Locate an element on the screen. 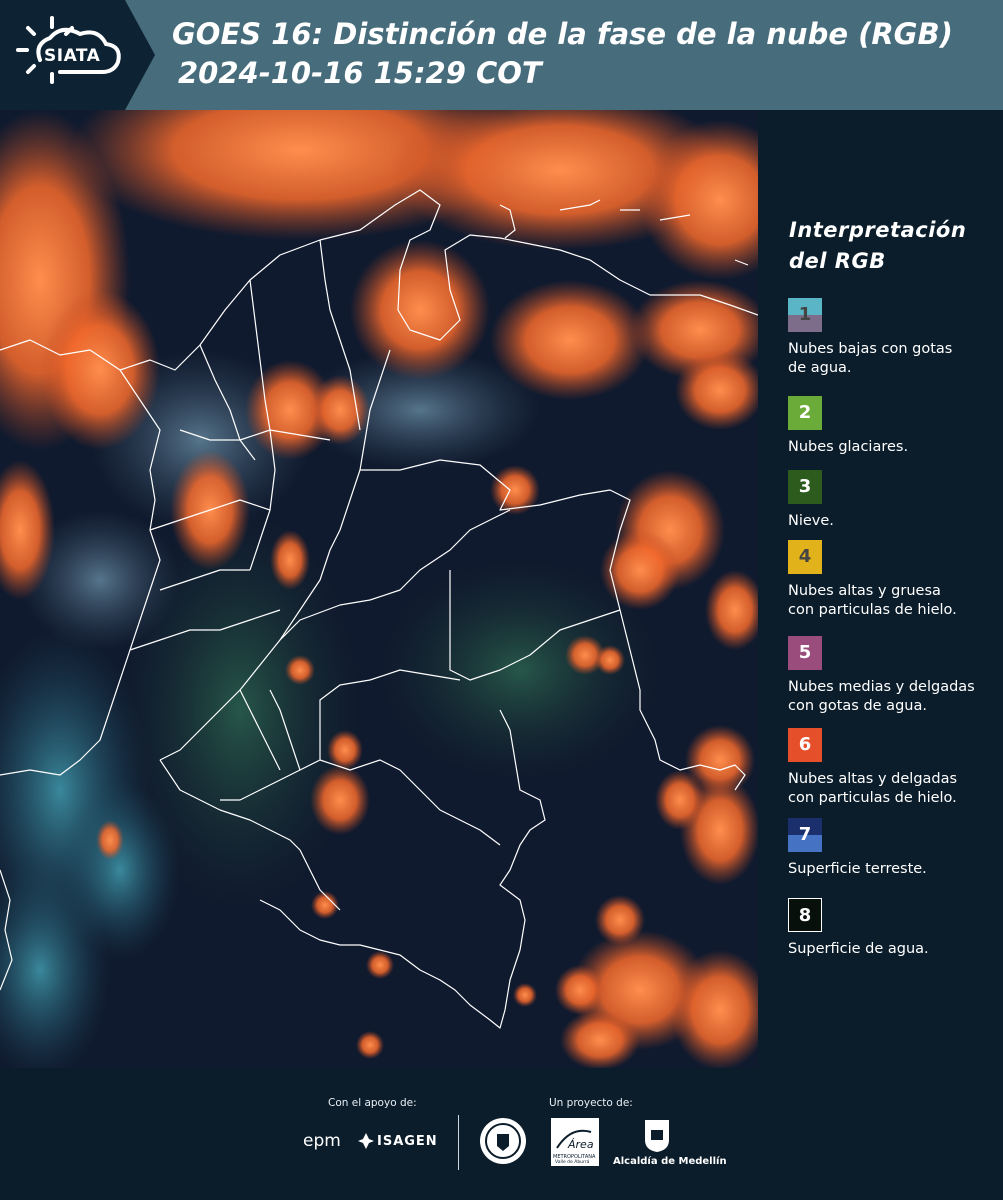 This screenshot has height=1200, width=1003. legend-swatch: 4 is located at coordinates (805, 557).